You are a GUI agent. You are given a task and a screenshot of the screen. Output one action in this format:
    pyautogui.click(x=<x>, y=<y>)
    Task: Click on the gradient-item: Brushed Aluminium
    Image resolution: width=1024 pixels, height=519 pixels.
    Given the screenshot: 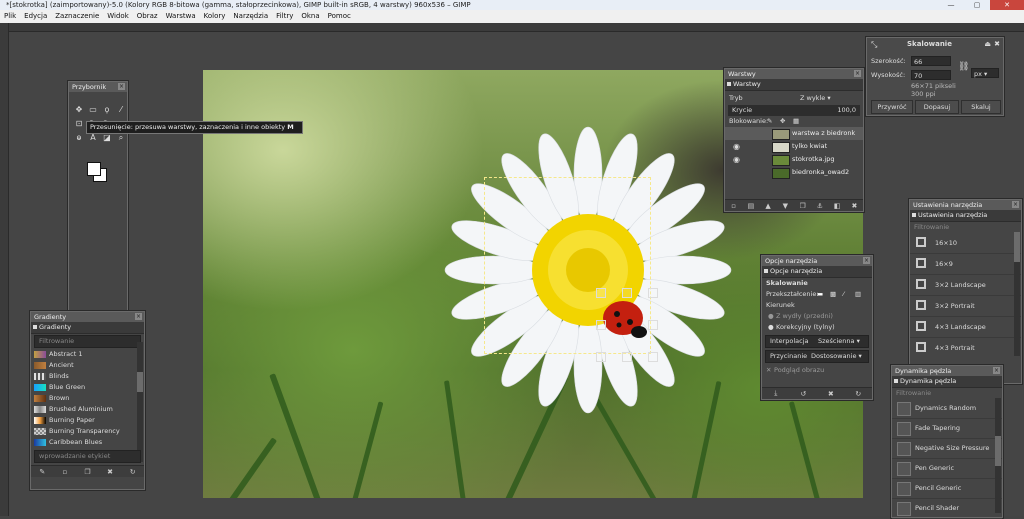 What is the action you would take?
    pyautogui.click(x=87, y=409)
    